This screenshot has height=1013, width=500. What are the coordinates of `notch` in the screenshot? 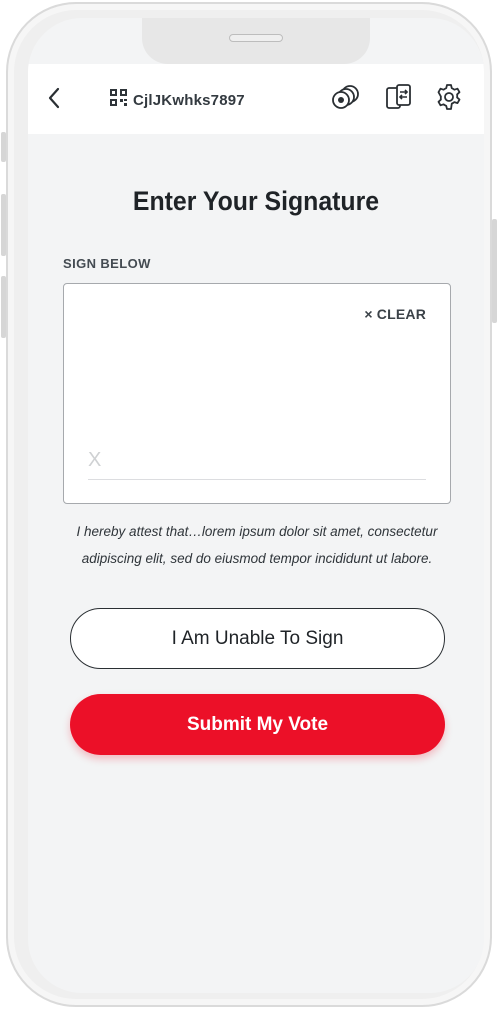 It's located at (256, 41).